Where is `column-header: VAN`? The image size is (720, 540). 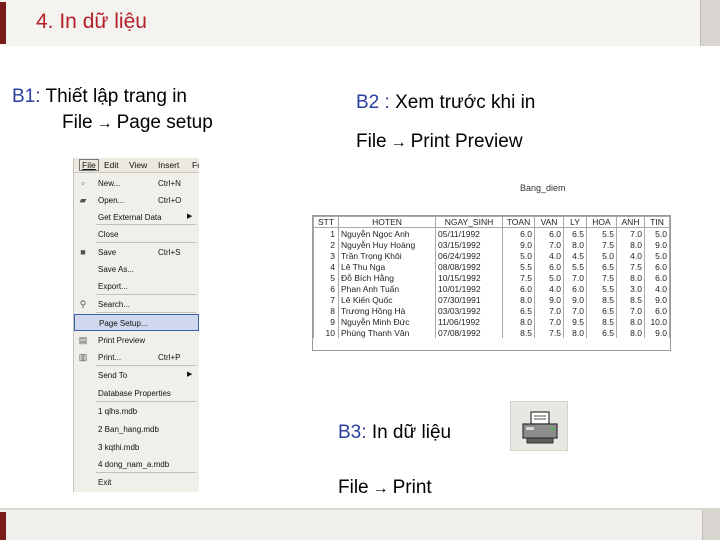 column-header: VAN is located at coordinates (549, 222).